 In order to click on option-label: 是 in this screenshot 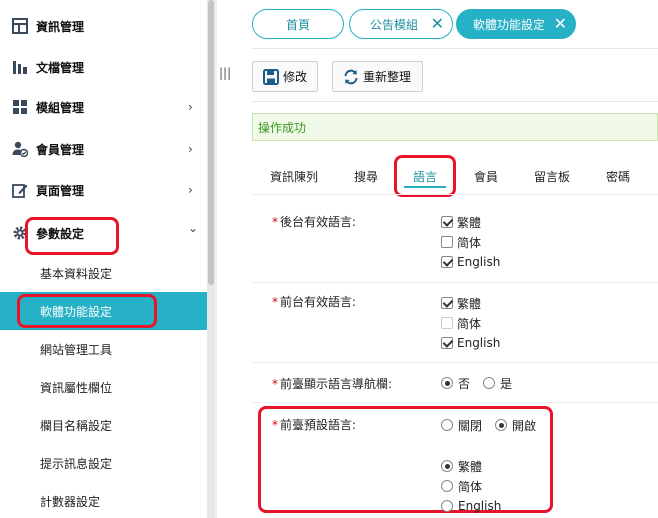, I will do `click(506, 383)`.